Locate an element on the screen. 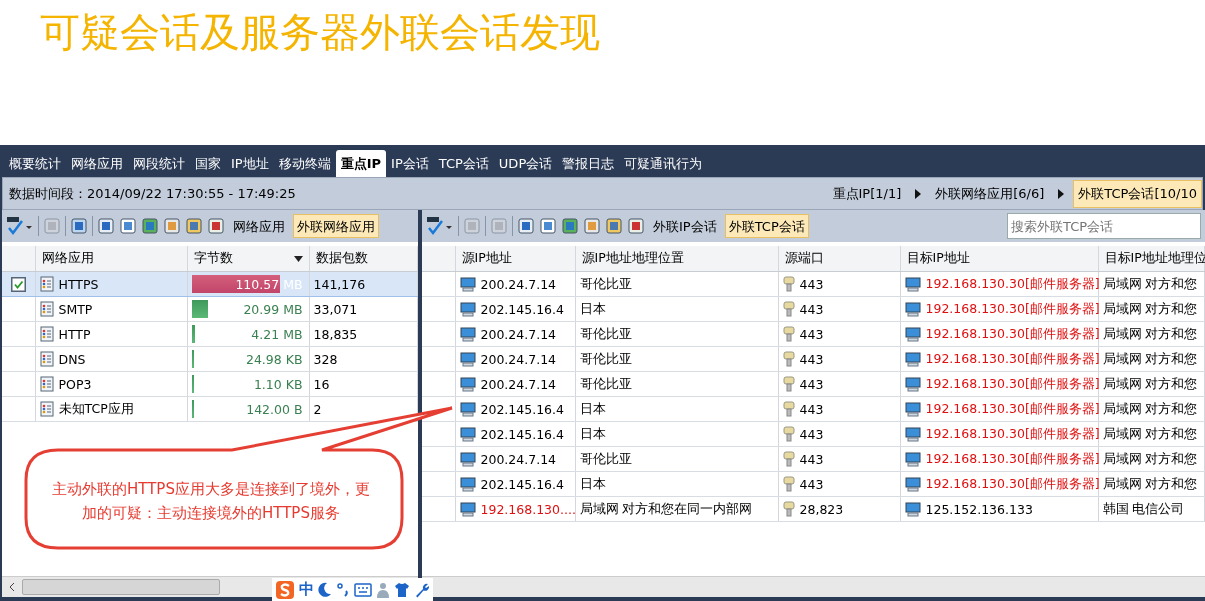 The width and height of the screenshot is (1205, 601). table-cell: 局域网 对方和您在同一内部网 is located at coordinates (676, 509).